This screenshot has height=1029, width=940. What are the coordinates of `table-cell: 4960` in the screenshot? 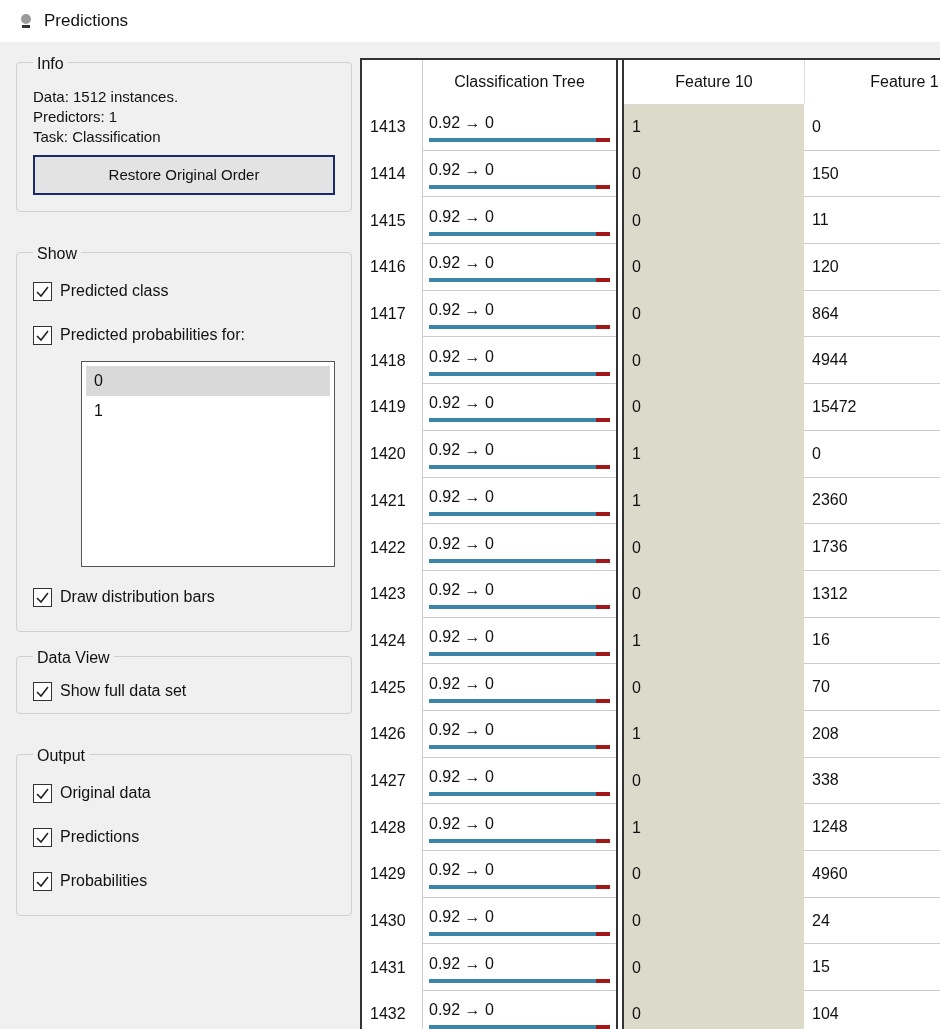 It's located at (872, 874).